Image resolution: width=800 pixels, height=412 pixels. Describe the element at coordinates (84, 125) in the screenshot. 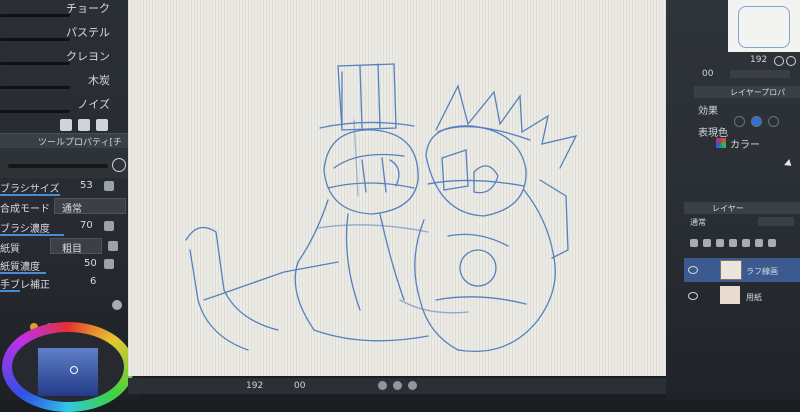

I see `copy-brush-icon` at that location.